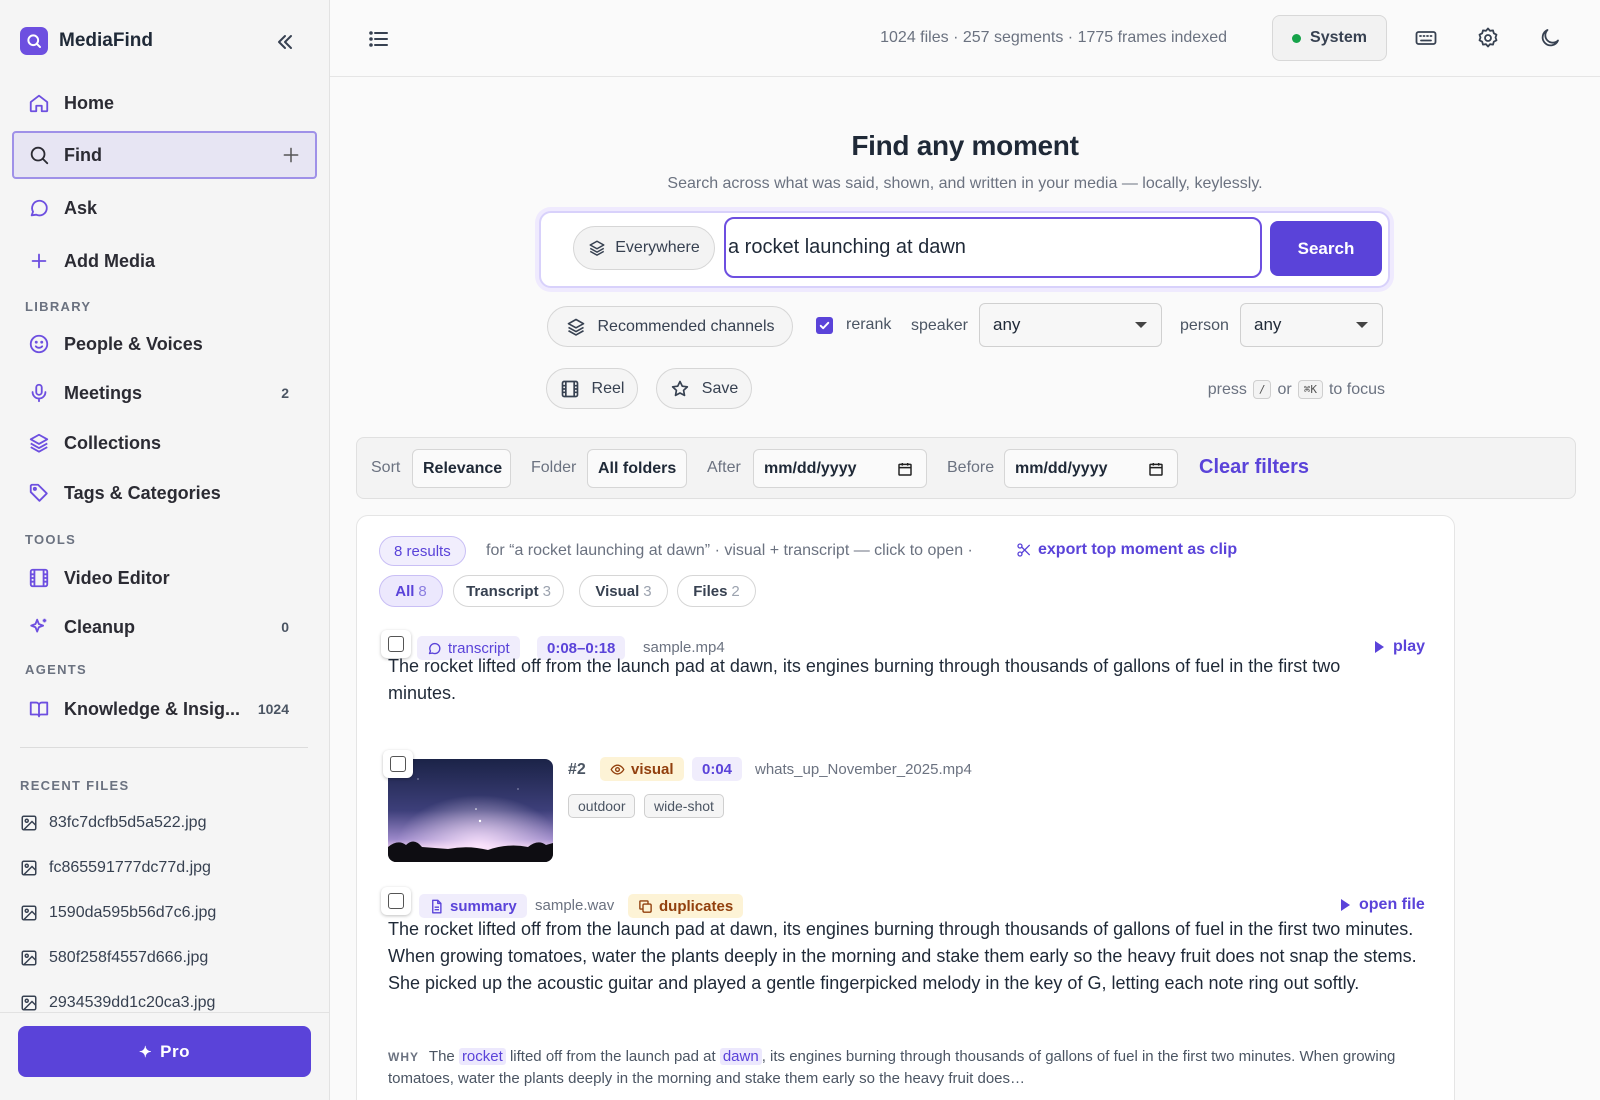 The height and width of the screenshot is (1100, 1600). What do you see at coordinates (164, 344) in the screenshot?
I see `nav-people-voices: People & Voices` at bounding box center [164, 344].